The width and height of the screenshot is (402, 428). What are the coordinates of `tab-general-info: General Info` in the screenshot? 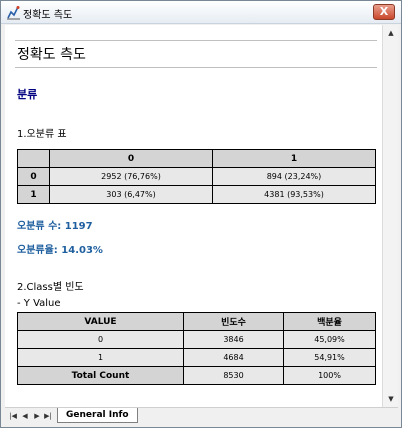 It's located at (97, 415).